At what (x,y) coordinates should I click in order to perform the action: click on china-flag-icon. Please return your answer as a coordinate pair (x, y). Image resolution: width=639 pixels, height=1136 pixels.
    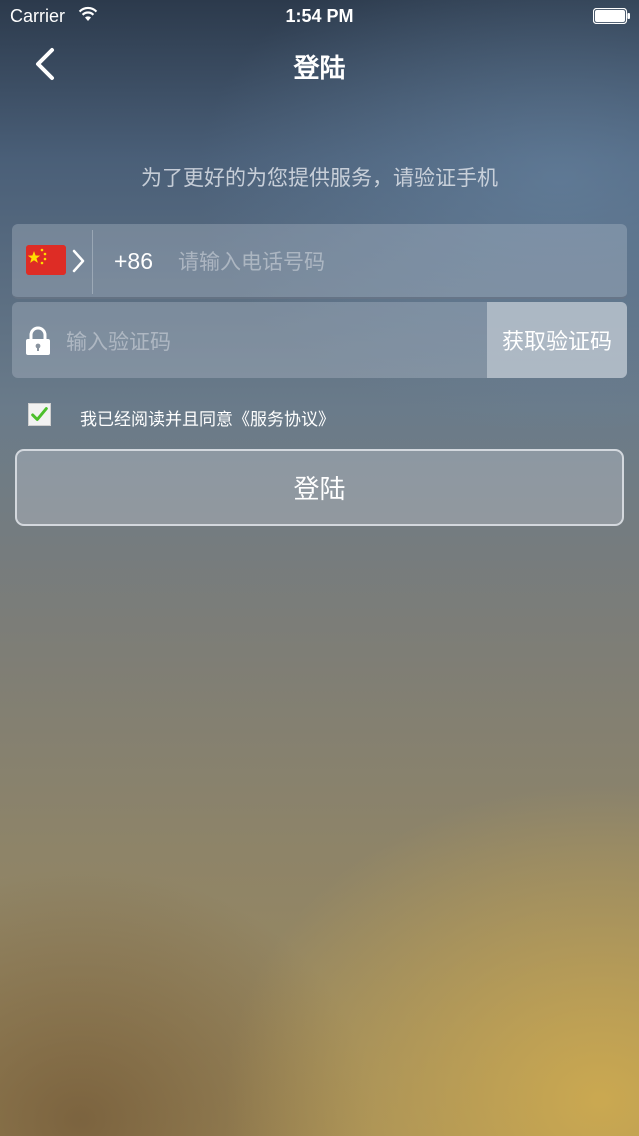
    Looking at the image, I should click on (46, 260).